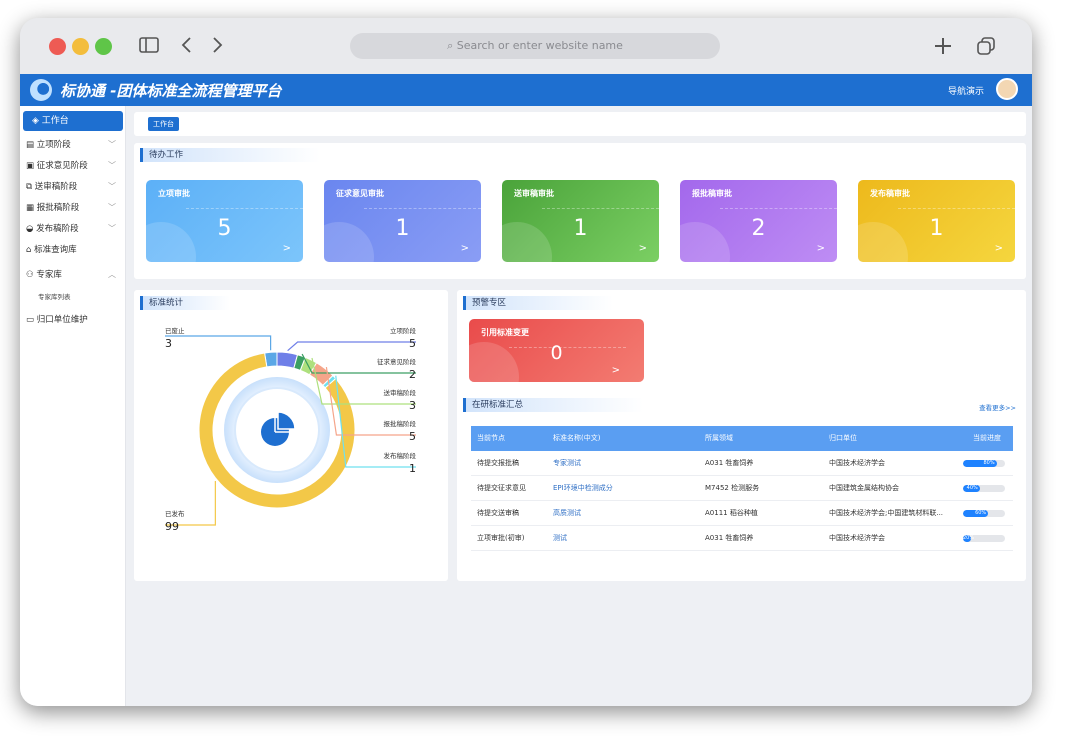  What do you see at coordinates (53, 145) in the screenshot?
I see `sidebar-item-label: 立项阶段` at bounding box center [53, 145].